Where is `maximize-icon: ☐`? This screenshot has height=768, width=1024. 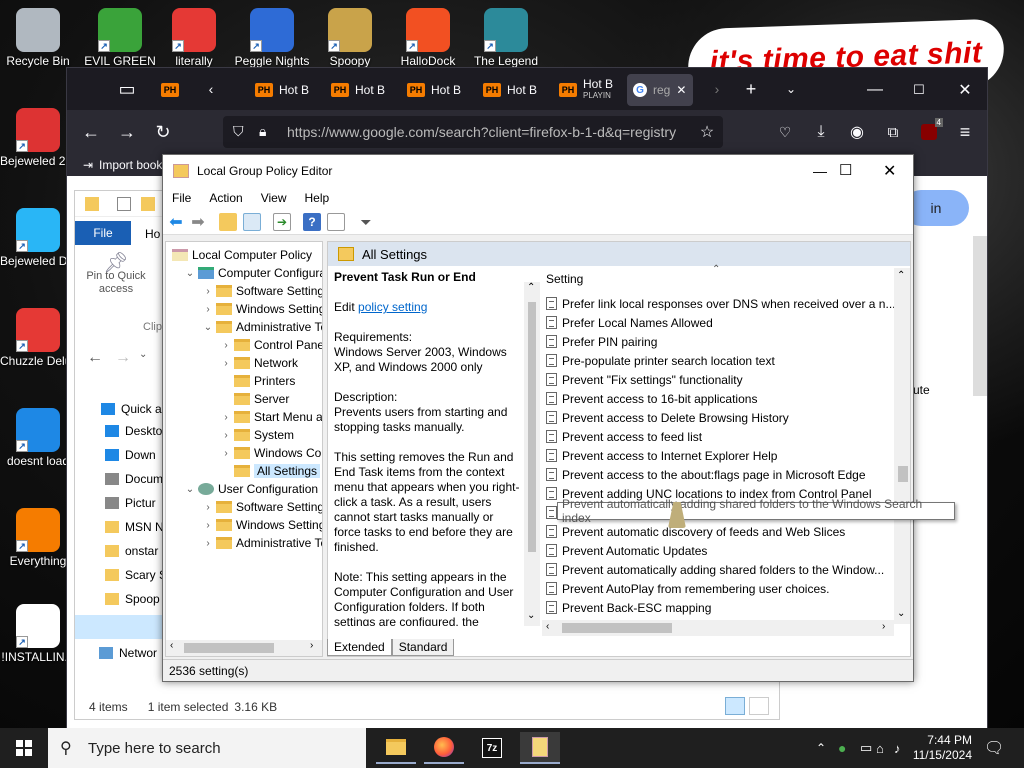
maximize-icon: ☐ is located at coordinates (919, 90).